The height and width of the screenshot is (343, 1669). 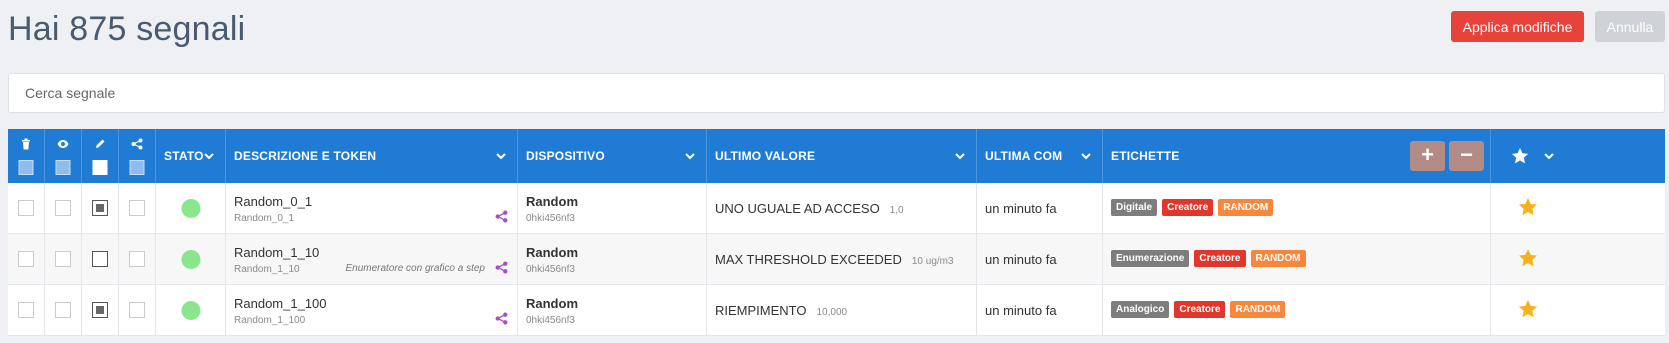 What do you see at coordinates (184, 156) in the screenshot?
I see `header-label-stato: STATO` at bounding box center [184, 156].